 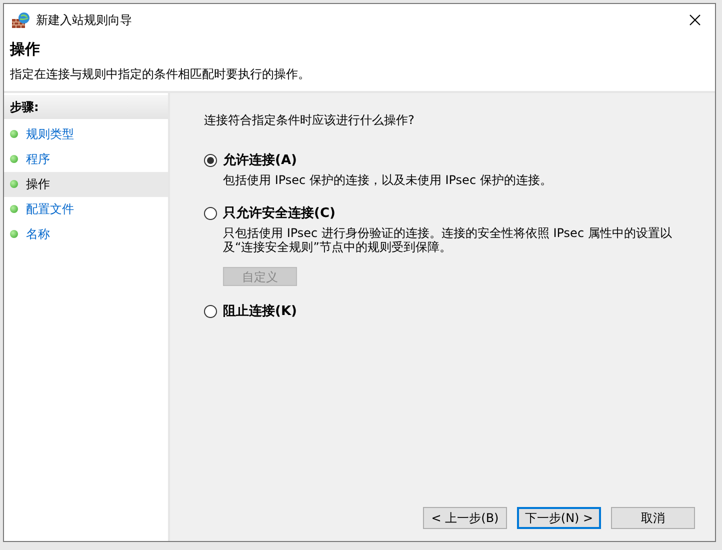 What do you see at coordinates (559, 518) in the screenshot?
I see `wizard-button: 下一步(N) >` at bounding box center [559, 518].